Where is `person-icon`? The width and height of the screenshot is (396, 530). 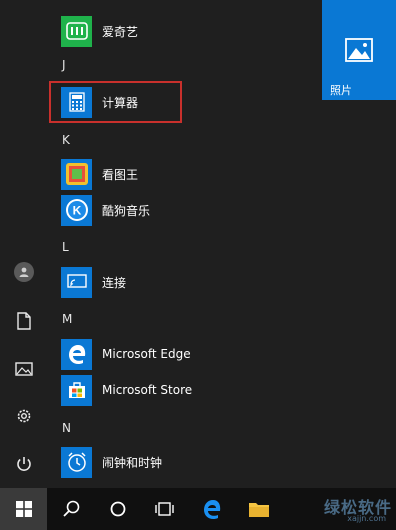
person-icon is located at coordinates (23, 272).